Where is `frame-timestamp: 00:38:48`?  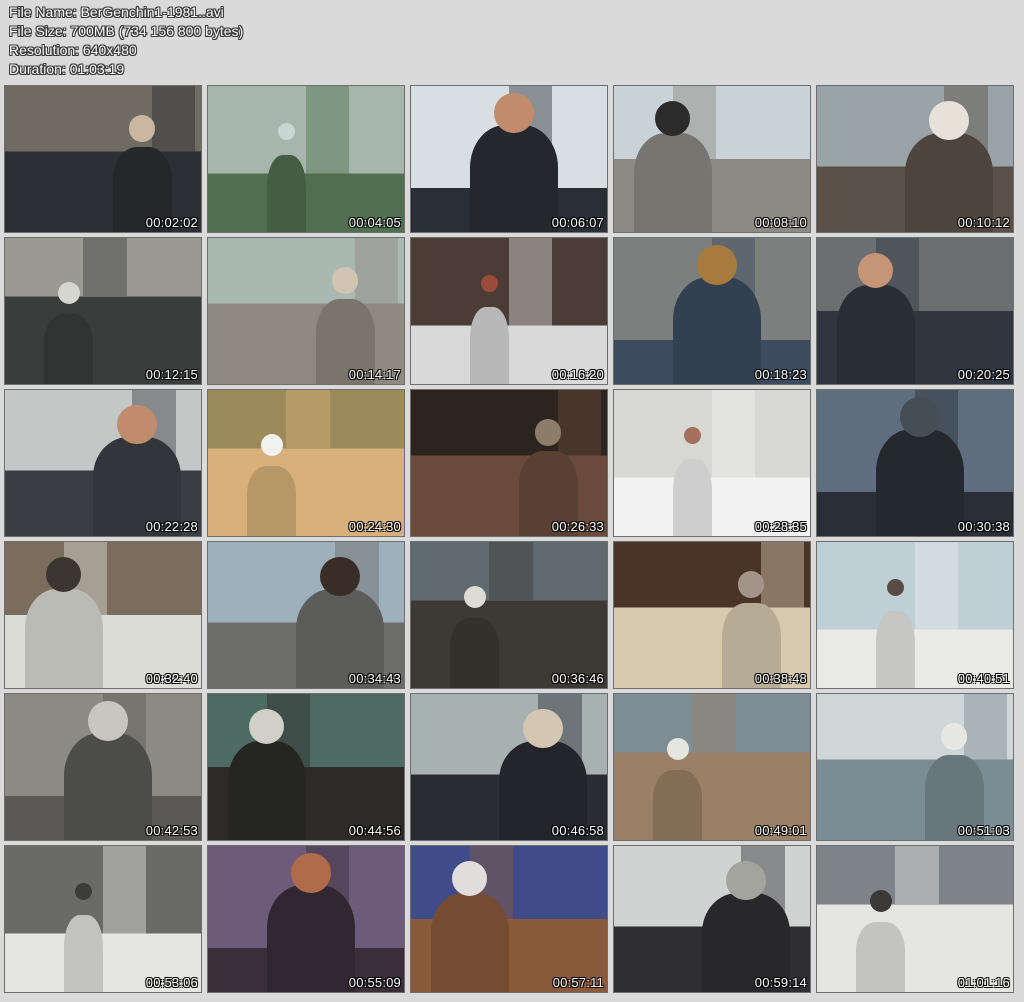
frame-timestamp: 00:38:48 is located at coordinates (780, 678).